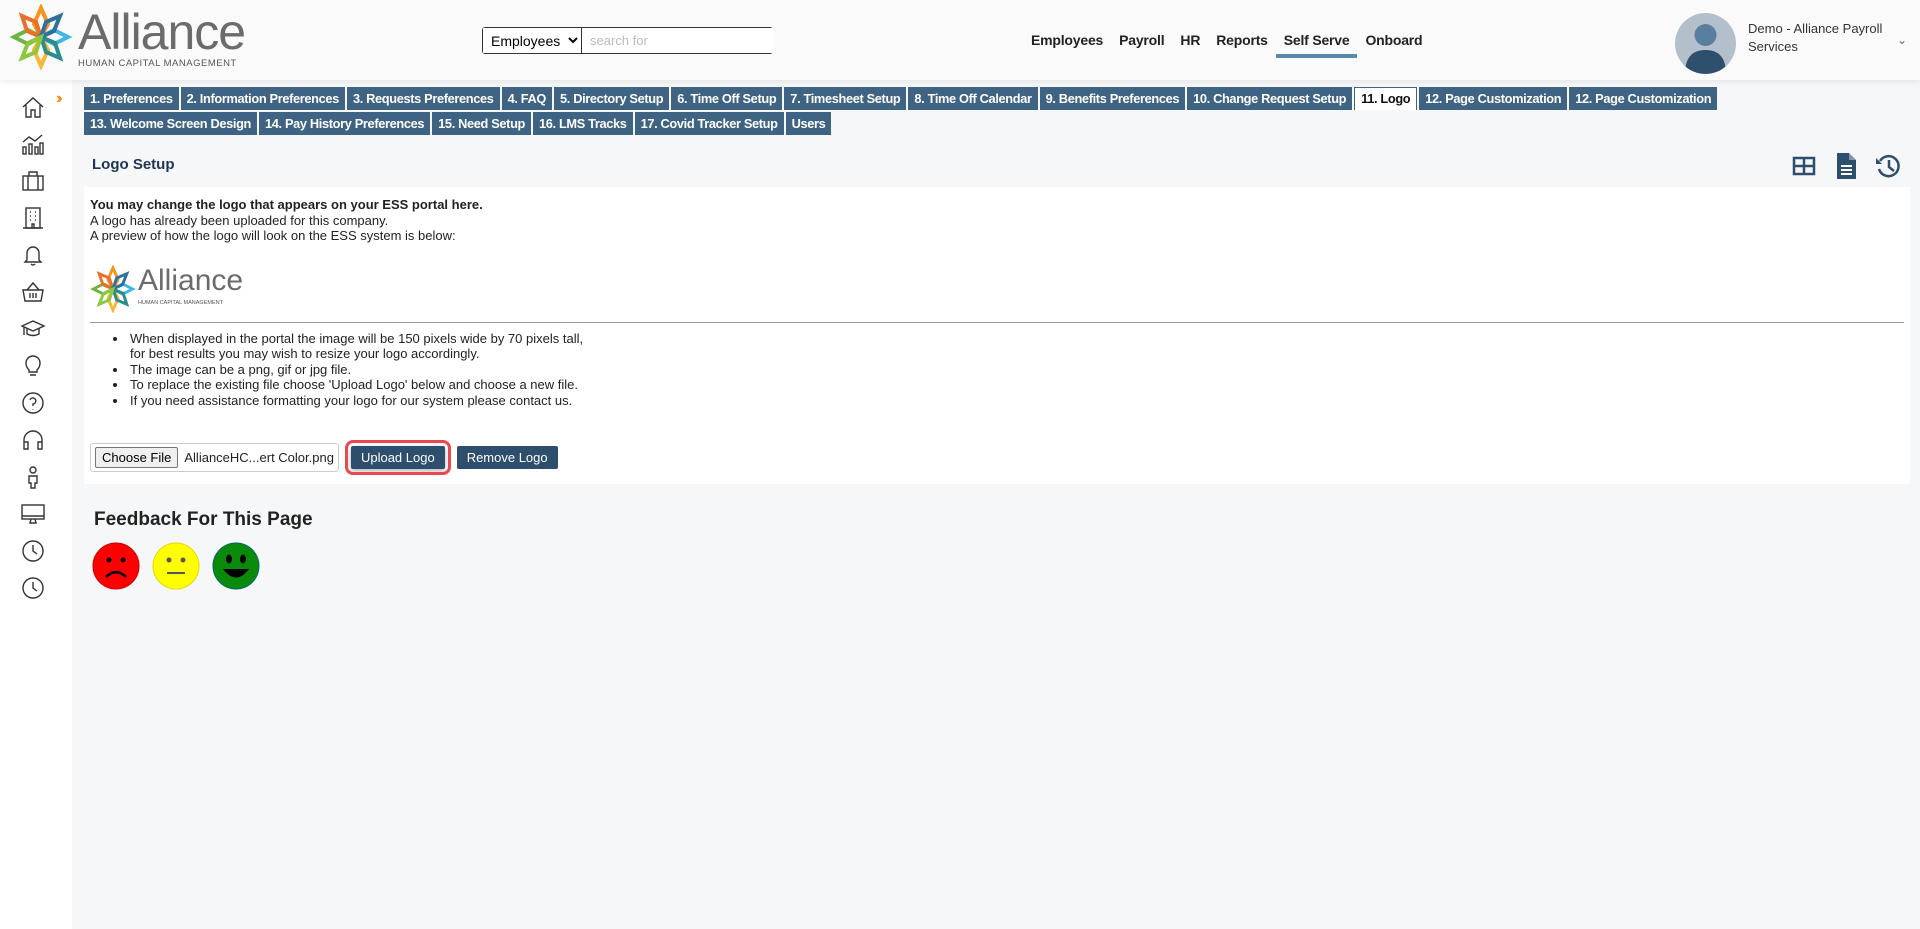 The image size is (1920, 929). What do you see at coordinates (1112, 98) in the screenshot?
I see `tab-9-benefits-preferences: 9. Benefits Preferences` at bounding box center [1112, 98].